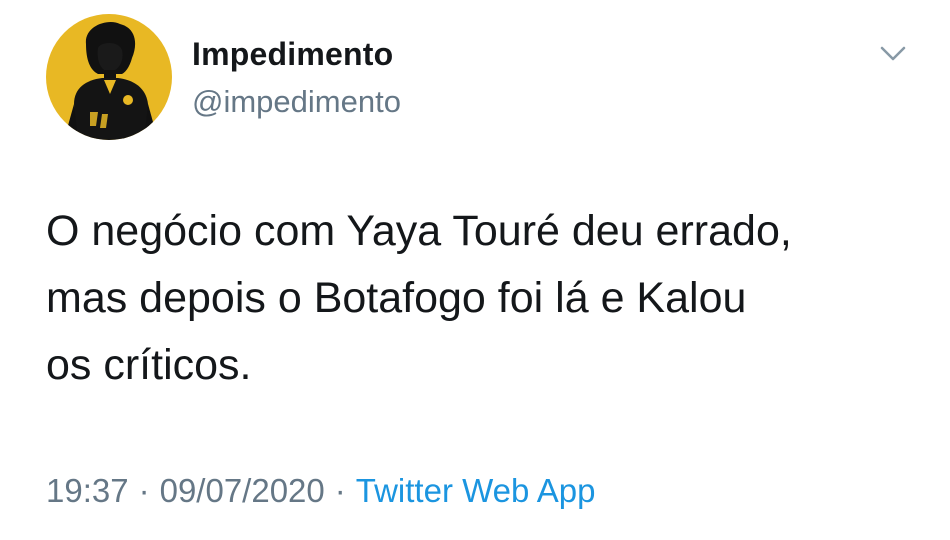 The width and height of the screenshot is (950, 540). I want to click on display-name: Impedimento, so click(292, 54).